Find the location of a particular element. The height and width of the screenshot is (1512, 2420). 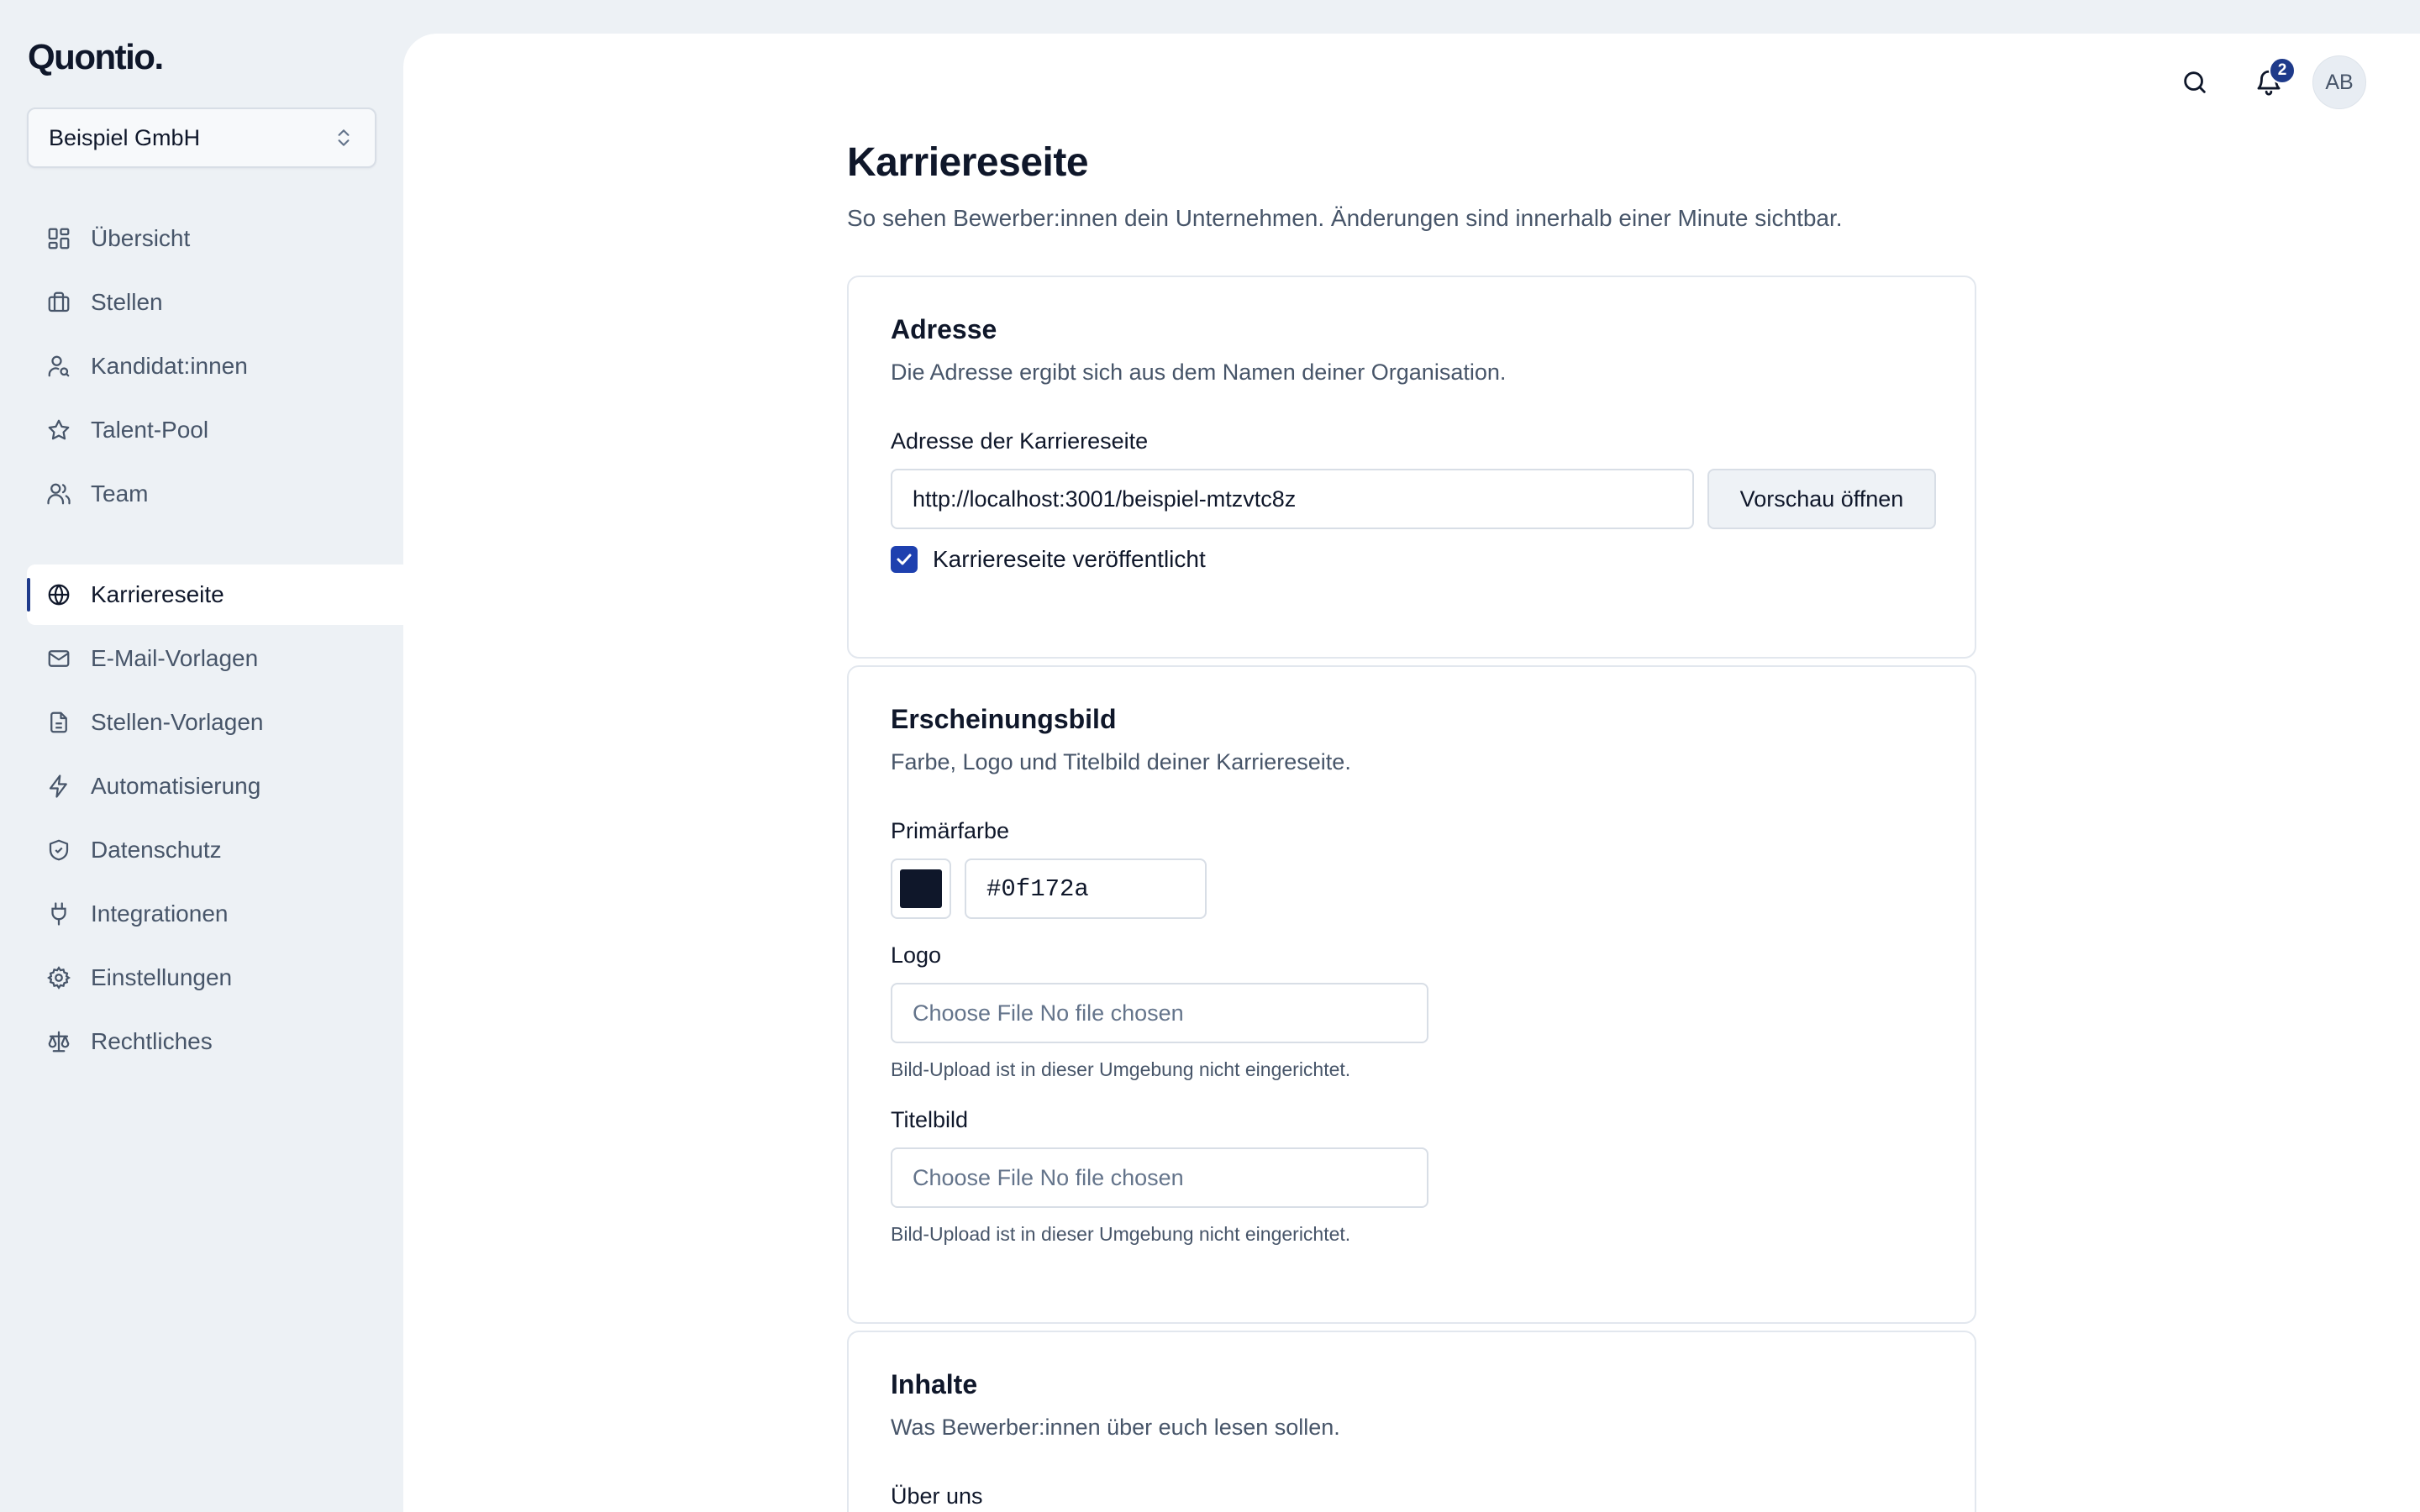

sidebar-item-label: E-Mail-Vorlagen is located at coordinates (175, 658).